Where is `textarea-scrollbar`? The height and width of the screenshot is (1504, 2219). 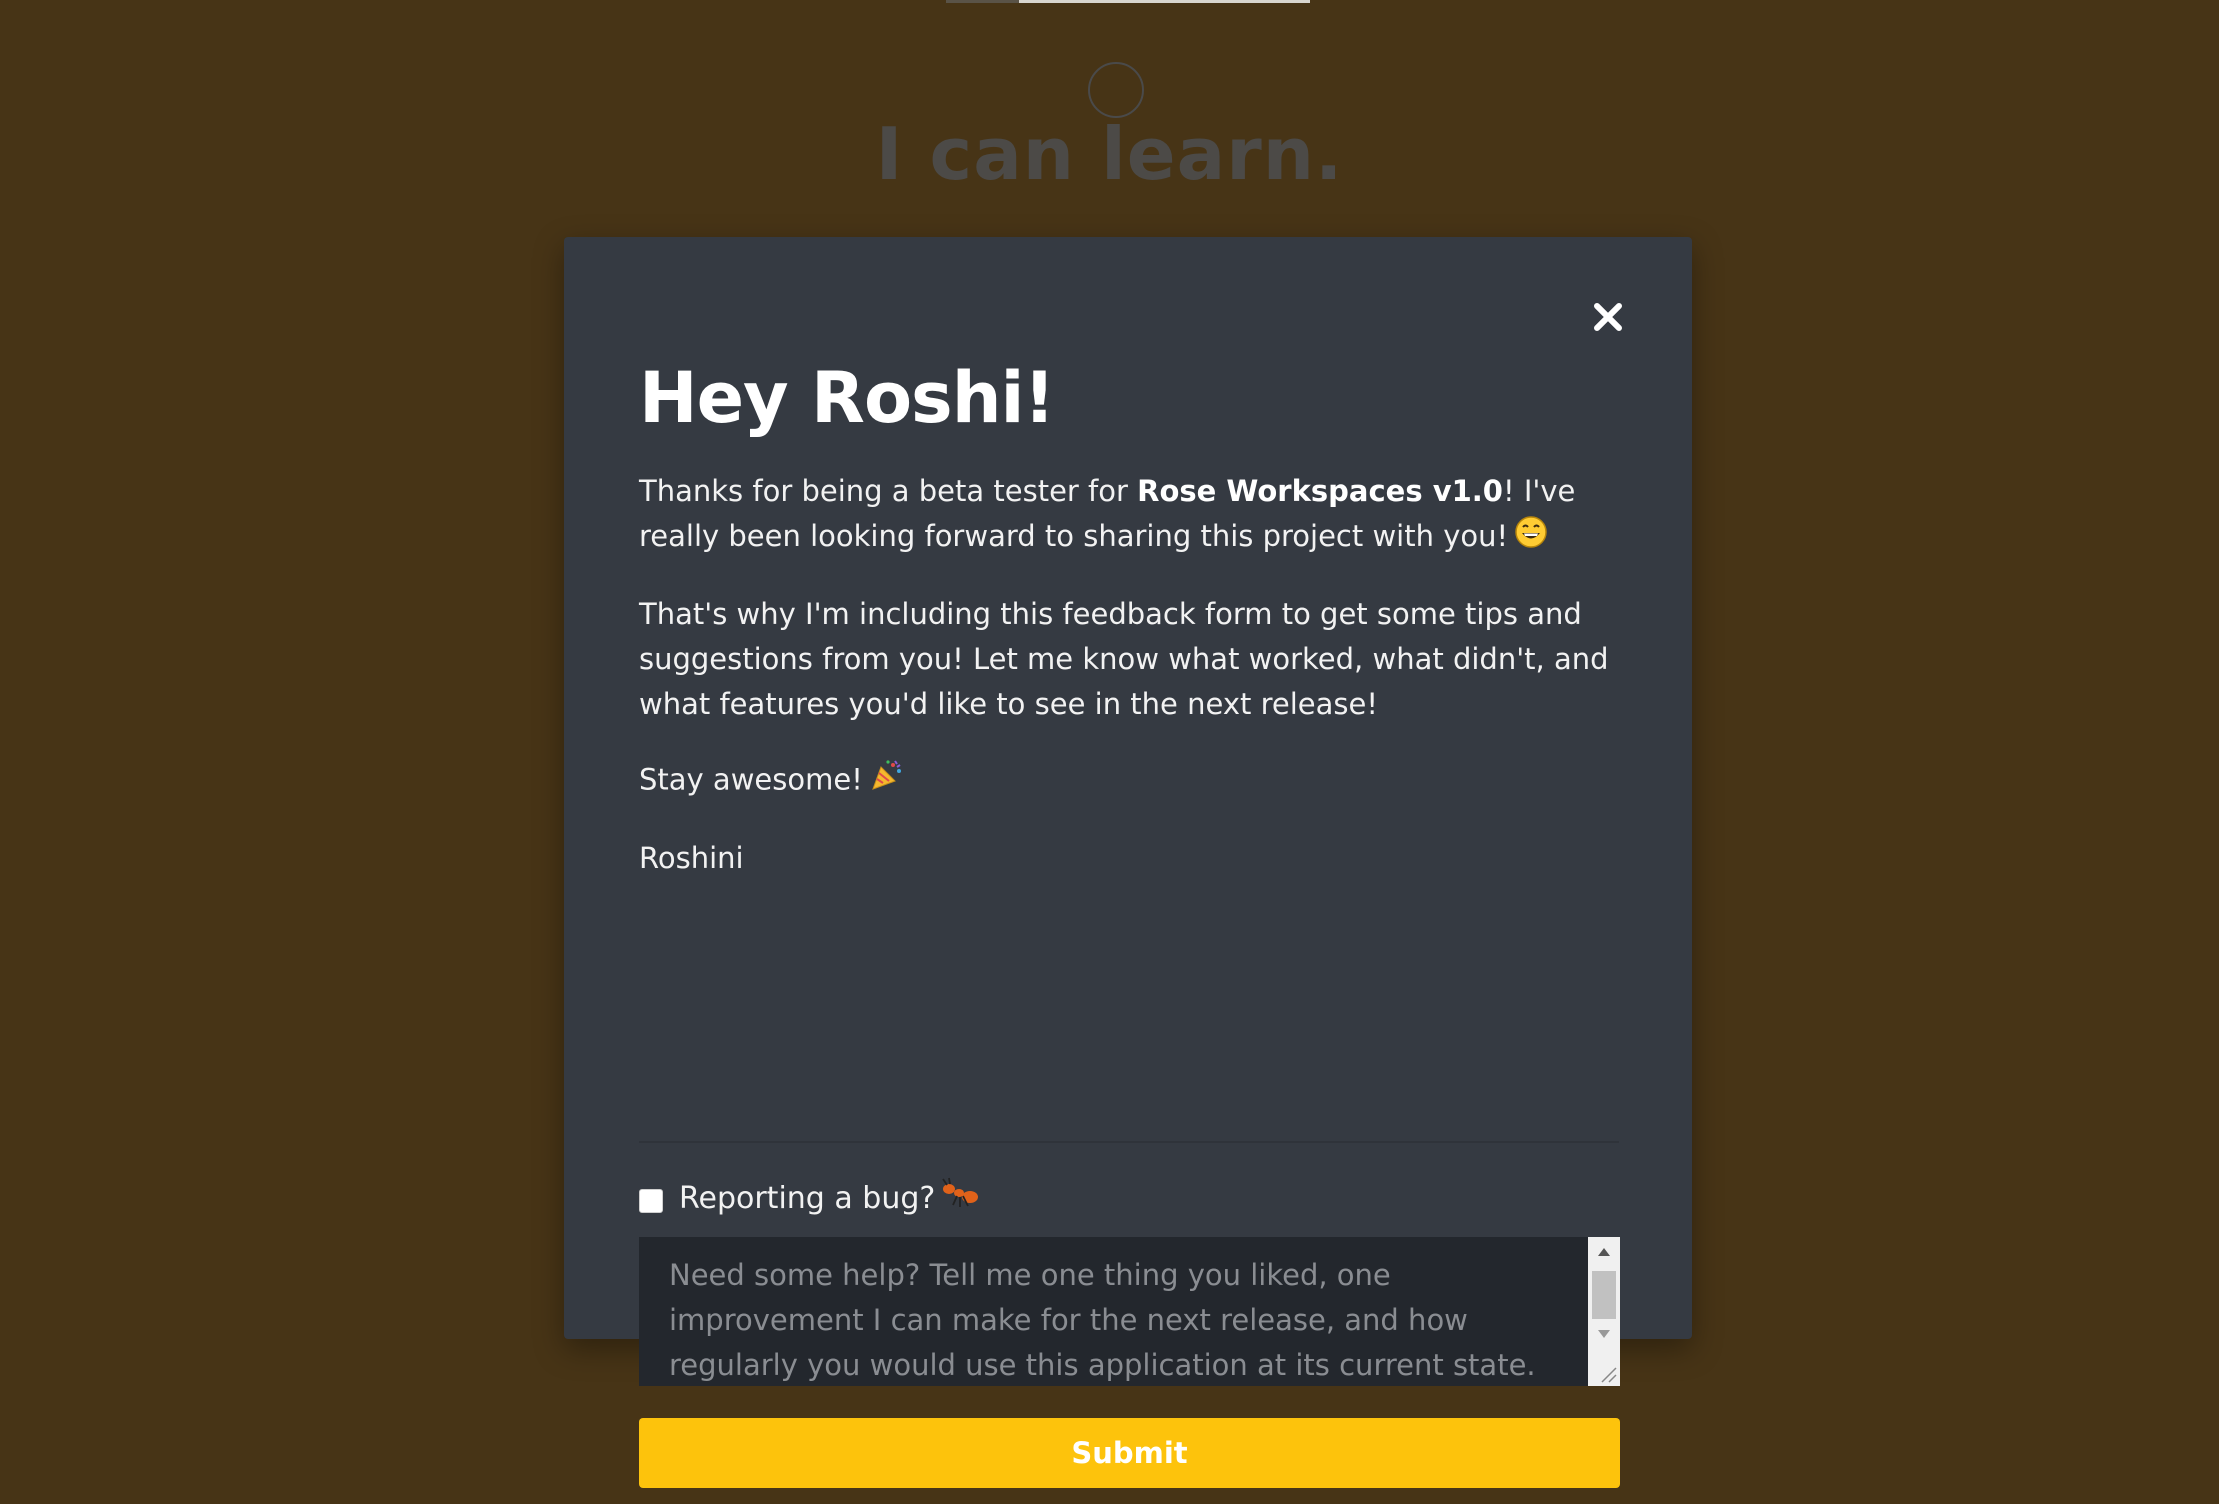 textarea-scrollbar is located at coordinates (1604, 1311).